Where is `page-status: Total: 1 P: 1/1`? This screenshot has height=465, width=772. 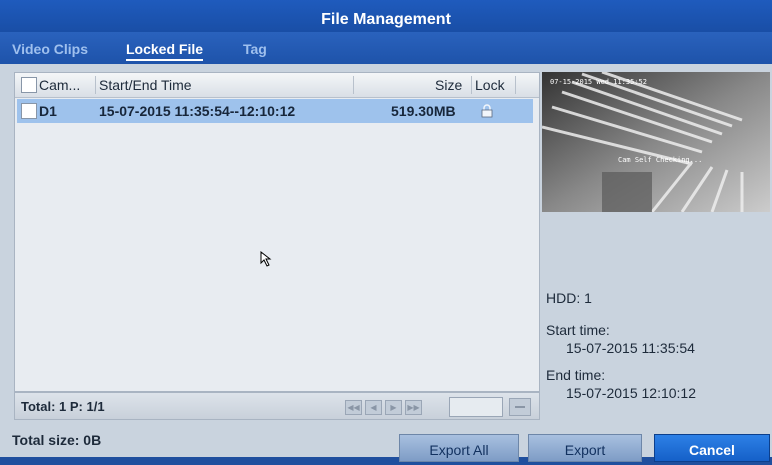 page-status: Total: 1 P: 1/1 is located at coordinates (63, 406).